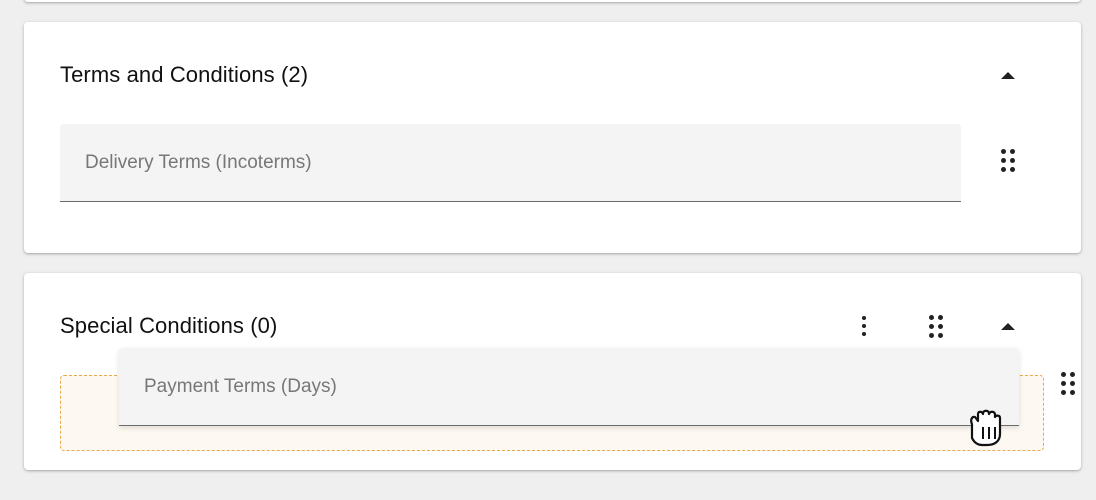 This screenshot has width=1096, height=500. I want to click on more-vert-icon, so click(864, 326).